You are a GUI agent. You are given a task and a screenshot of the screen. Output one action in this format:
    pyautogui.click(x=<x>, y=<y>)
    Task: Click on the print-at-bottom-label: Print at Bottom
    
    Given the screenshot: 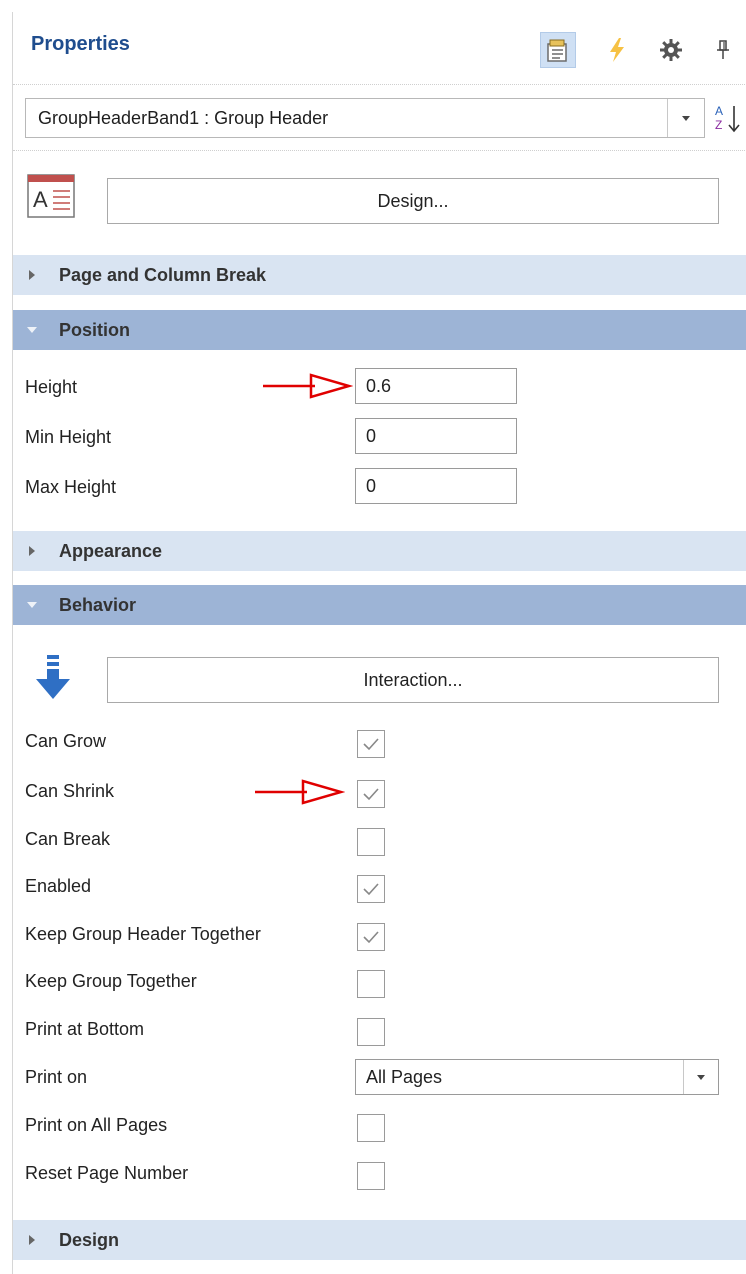 What is the action you would take?
    pyautogui.click(x=85, y=1029)
    